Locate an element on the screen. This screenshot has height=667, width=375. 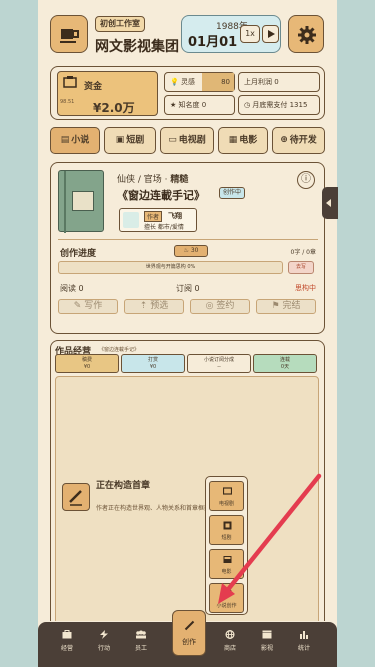
novel-title: 《窗边连載手记》 is located at coordinates (161, 195).